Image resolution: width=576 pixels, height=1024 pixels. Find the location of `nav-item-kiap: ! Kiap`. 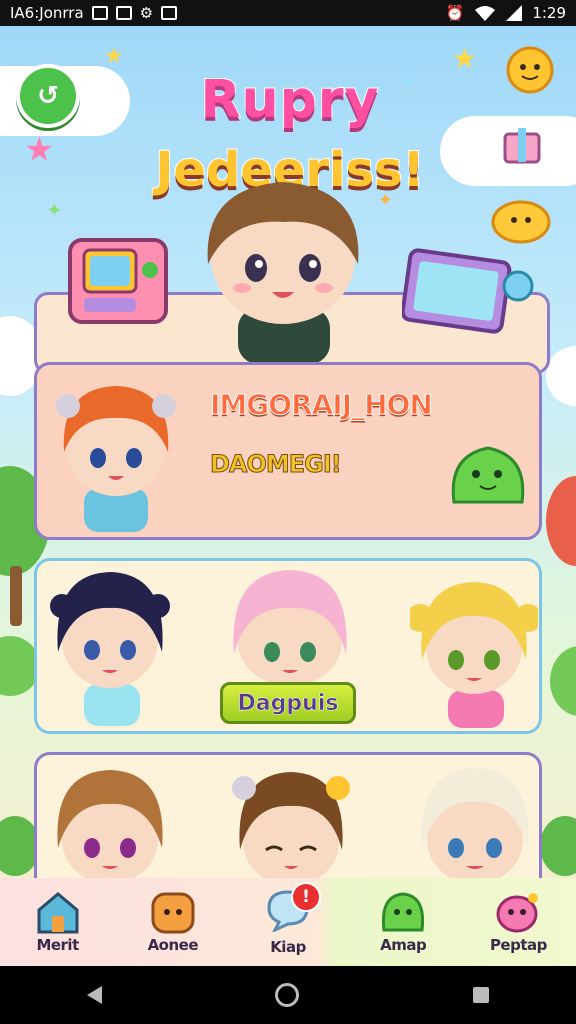

nav-item-kiap: ! Kiap is located at coordinates (287, 922).